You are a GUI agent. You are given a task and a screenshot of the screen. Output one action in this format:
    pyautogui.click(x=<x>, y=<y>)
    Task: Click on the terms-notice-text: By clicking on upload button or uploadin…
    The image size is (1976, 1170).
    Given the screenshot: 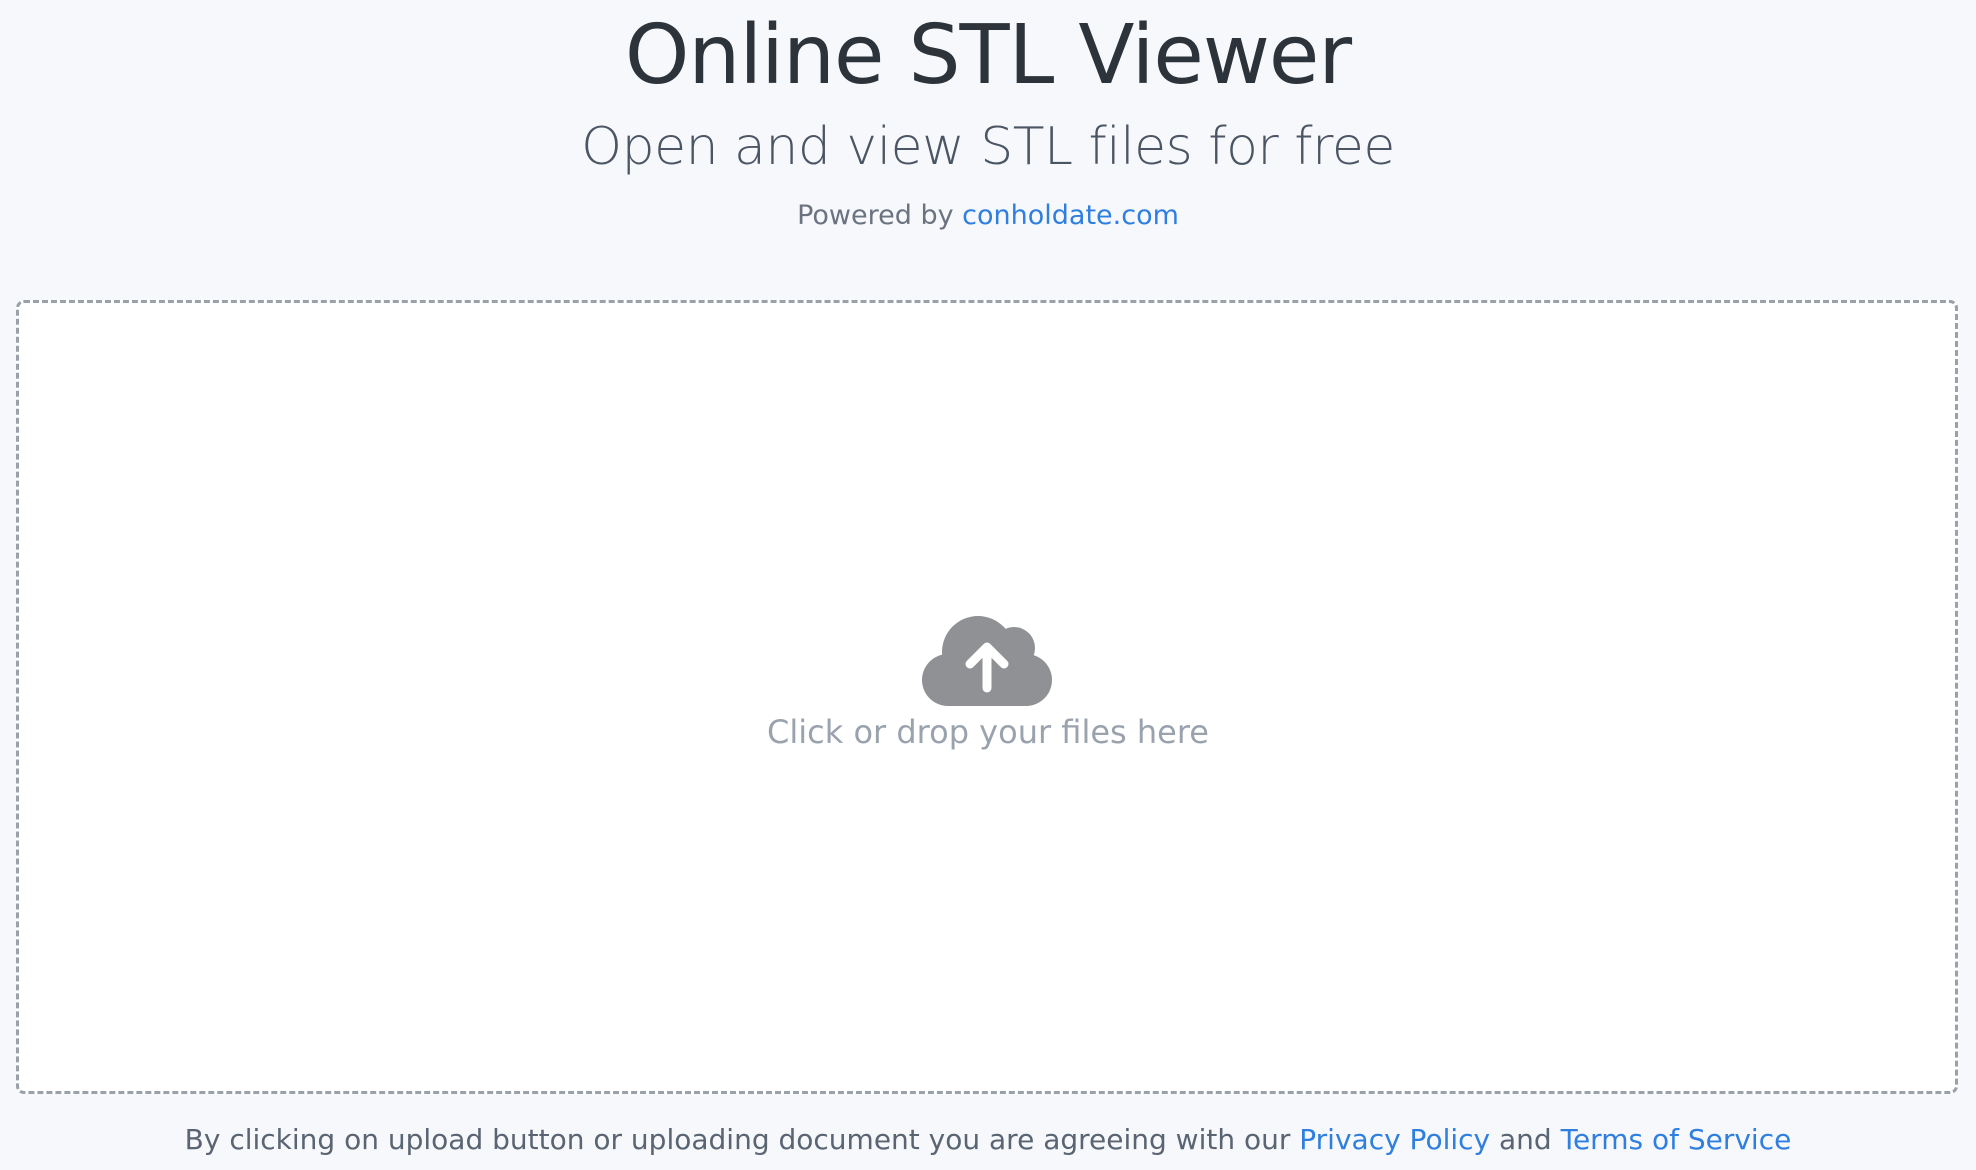 What is the action you would take?
    pyautogui.click(x=737, y=1139)
    